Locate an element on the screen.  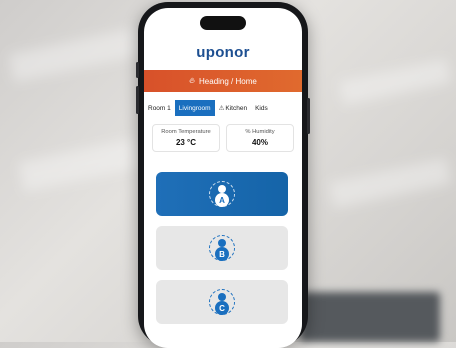
tab-label: Room 1 is located at coordinates (159, 108).